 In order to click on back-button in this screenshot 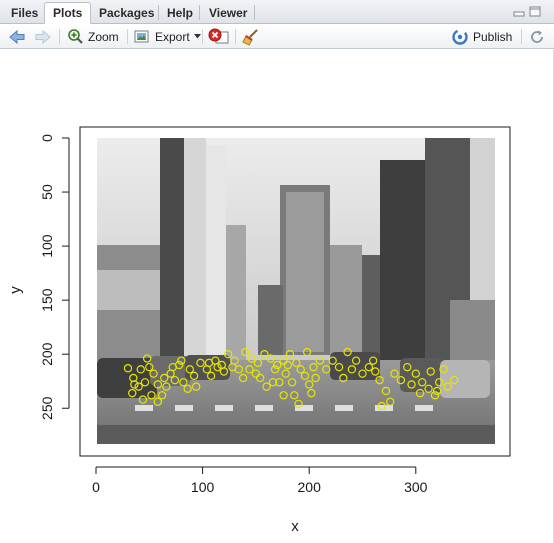, I will do `click(17, 36)`.